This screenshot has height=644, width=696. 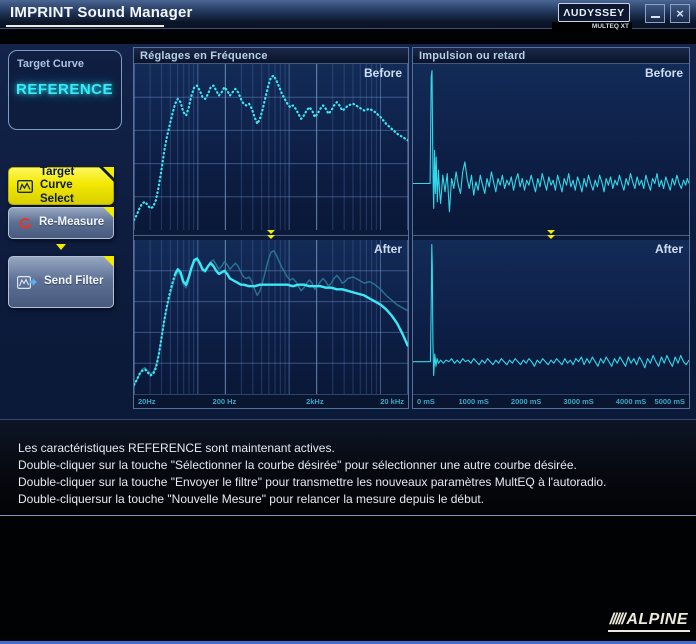 What do you see at coordinates (663, 73) in the screenshot?
I see `impulse-before-label: Before` at bounding box center [663, 73].